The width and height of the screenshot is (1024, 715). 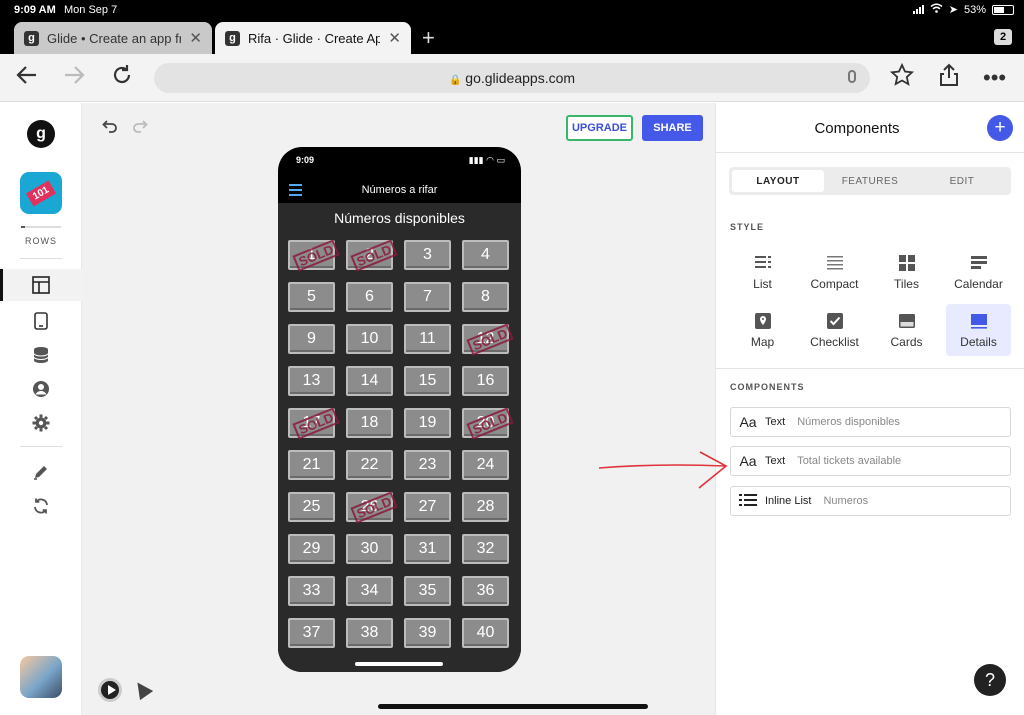 What do you see at coordinates (141, 128) in the screenshot?
I see `redo-icon` at bounding box center [141, 128].